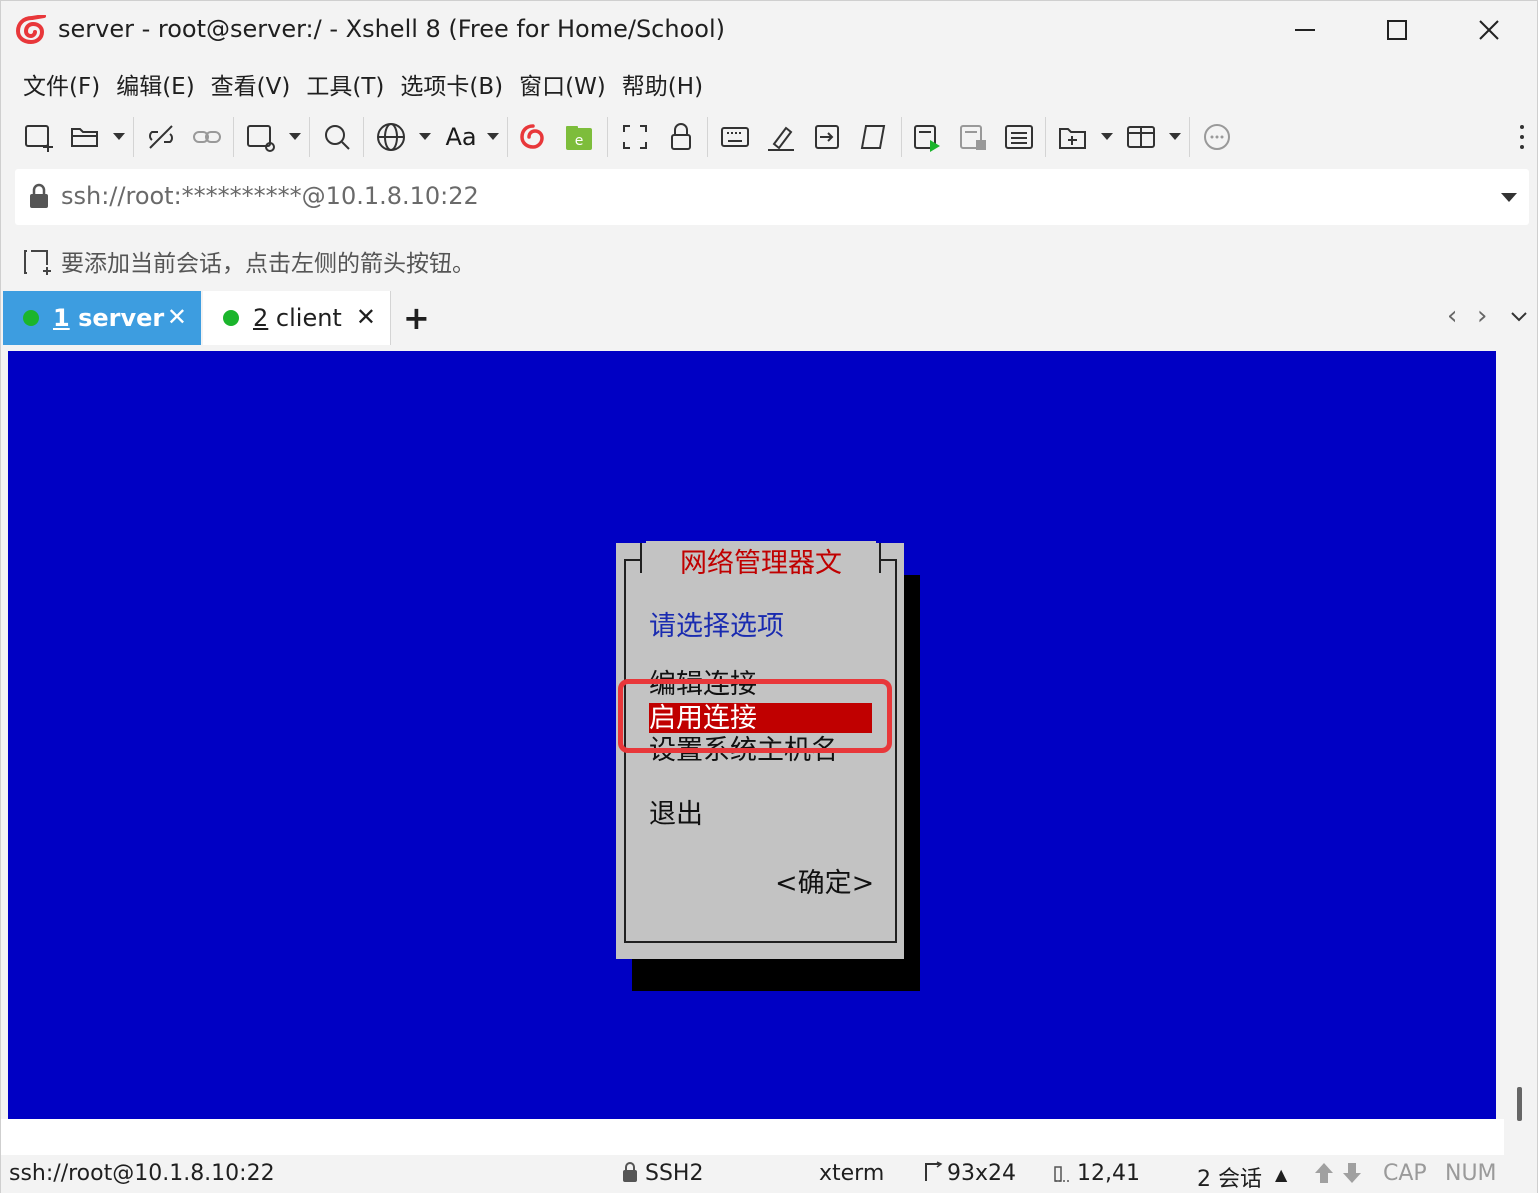 The width and height of the screenshot is (1538, 1193). What do you see at coordinates (772, 197) in the screenshot?
I see `address-bar: ssh://root:**********@10.1.8.10:22` at bounding box center [772, 197].